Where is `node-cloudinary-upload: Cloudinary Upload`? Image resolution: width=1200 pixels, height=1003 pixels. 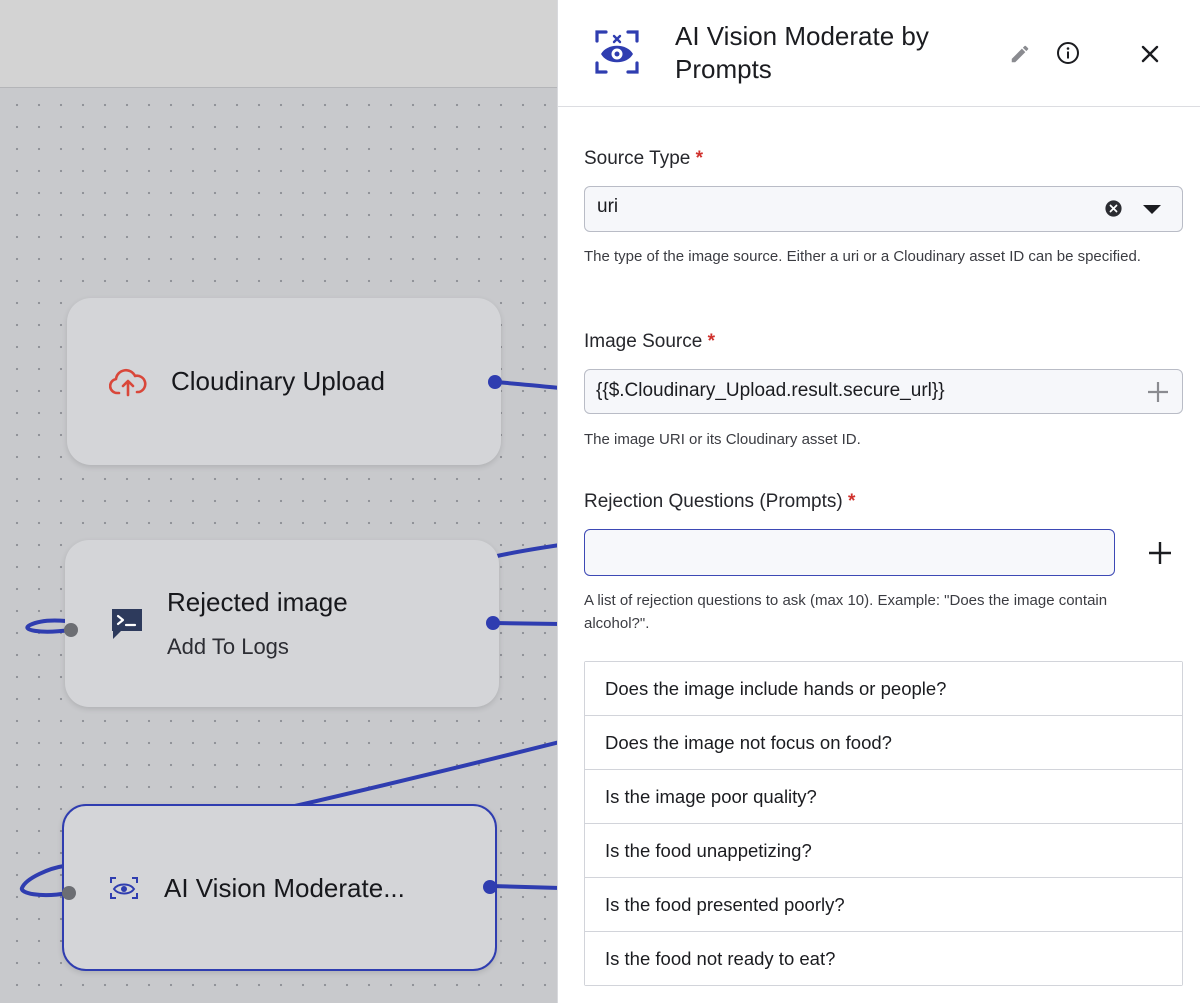
node-cloudinary-upload: Cloudinary Upload is located at coordinates (284, 381).